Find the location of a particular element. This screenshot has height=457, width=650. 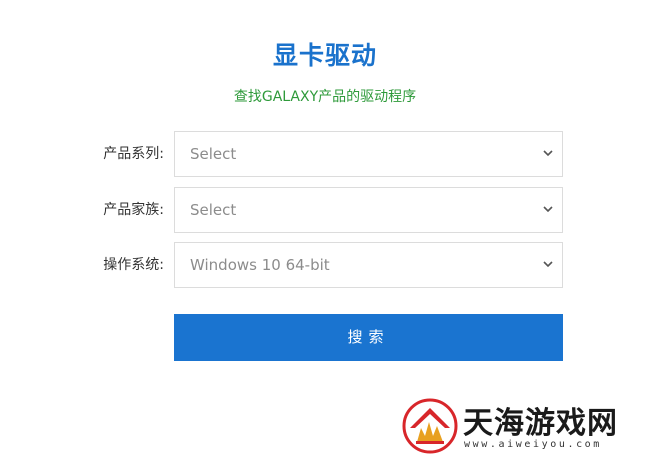

house-flame-logo-icon is located at coordinates (430, 426).